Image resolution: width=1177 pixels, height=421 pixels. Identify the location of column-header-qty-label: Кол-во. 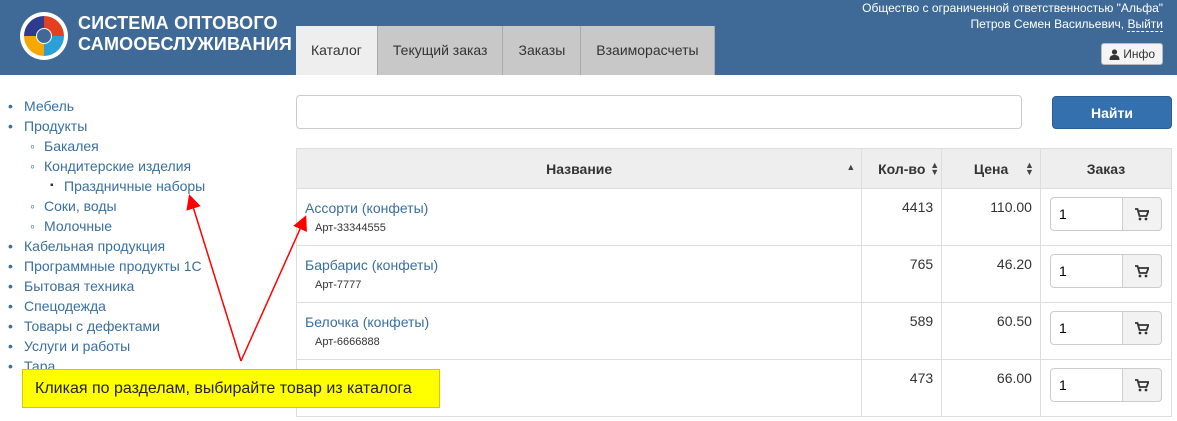
(902, 168).